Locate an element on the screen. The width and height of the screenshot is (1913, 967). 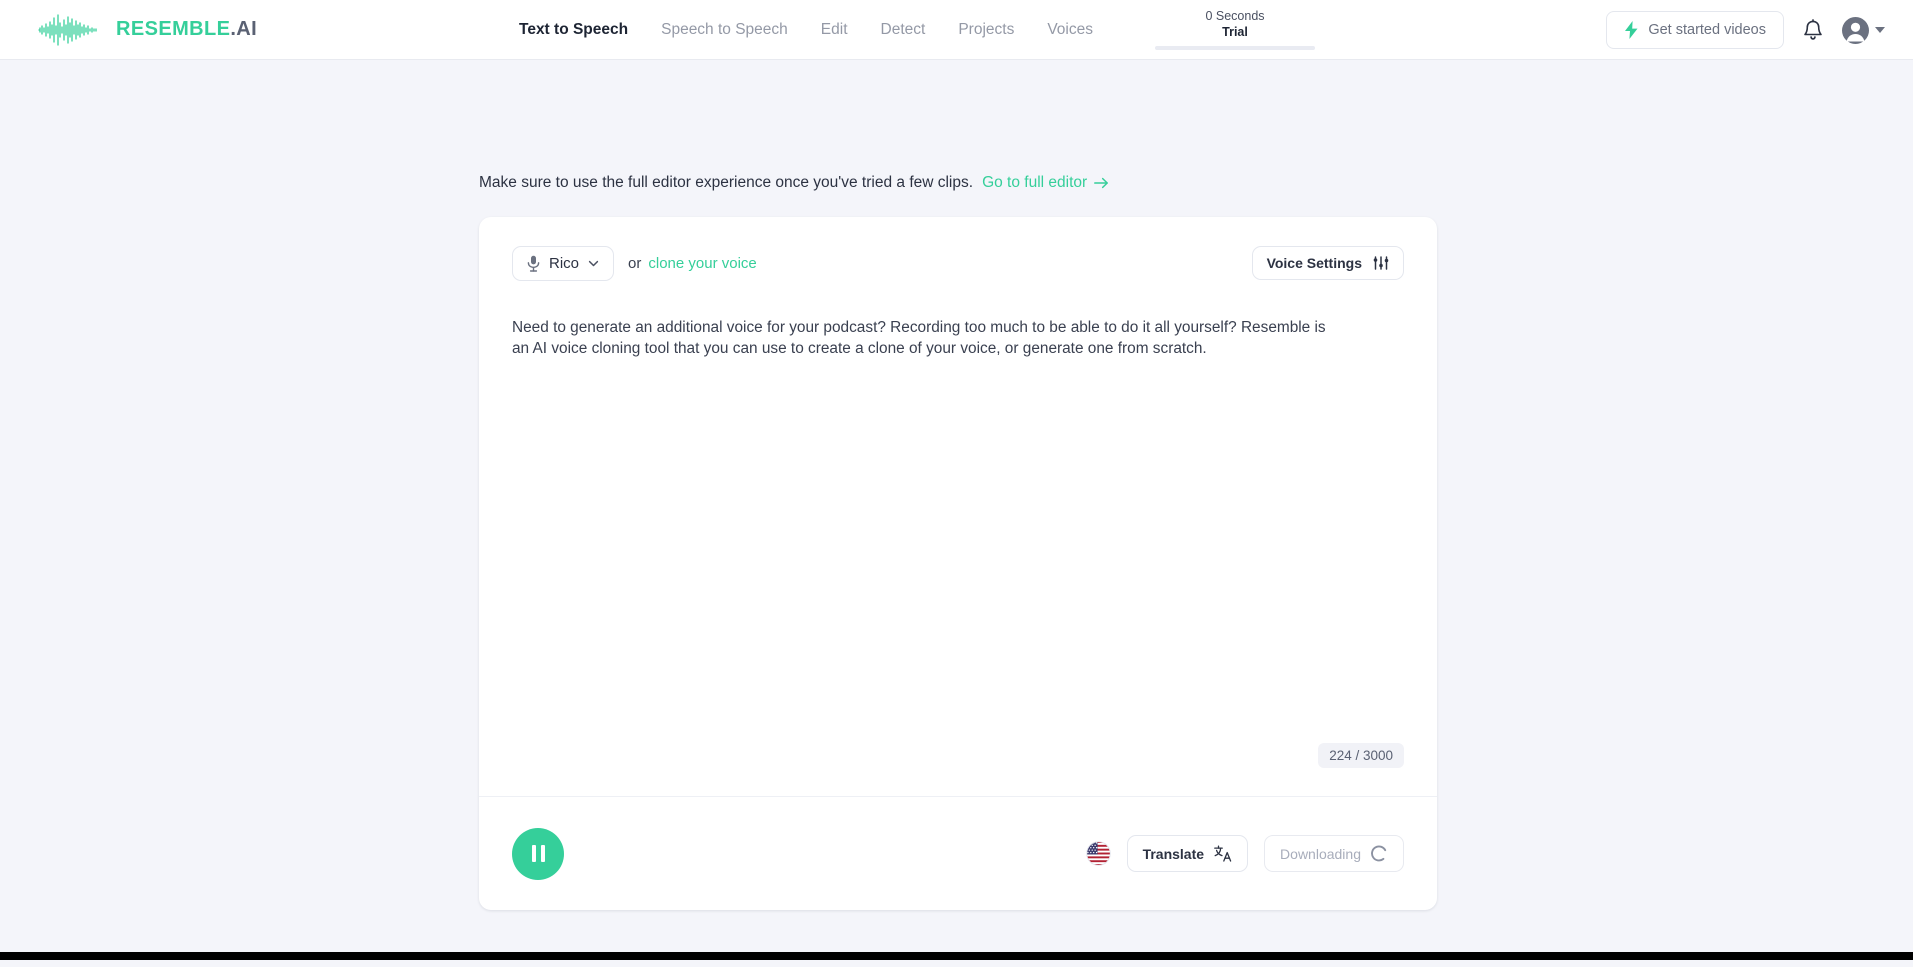
brand-name: RESEMBLE.AI is located at coordinates (186, 29).